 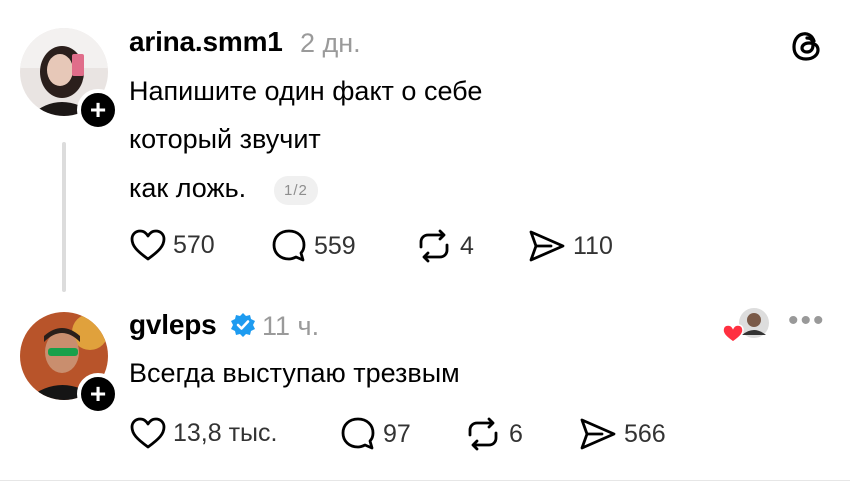 I want to click on comment-button: 97, so click(x=375, y=434).